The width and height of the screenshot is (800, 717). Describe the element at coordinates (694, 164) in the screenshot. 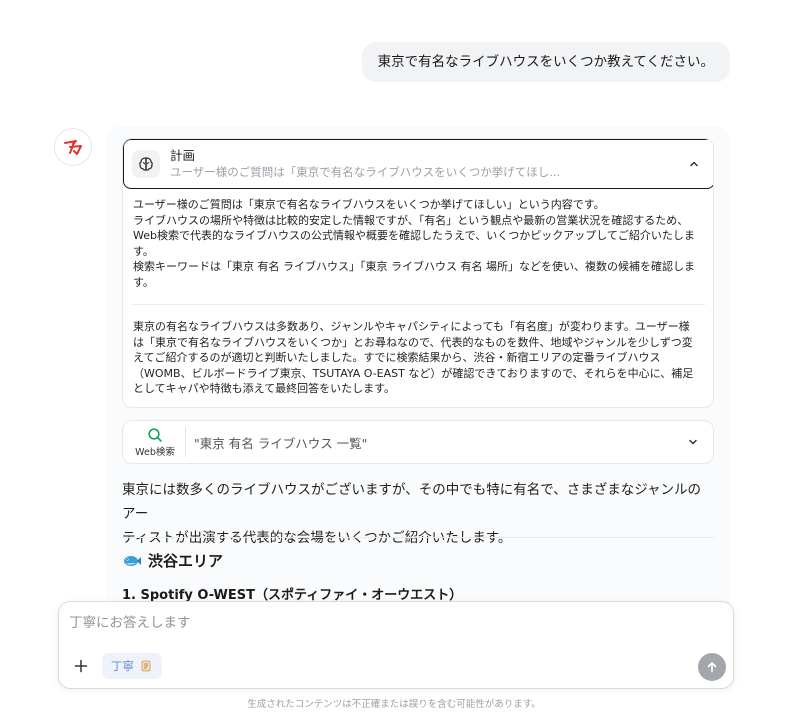

I see `chevron-up-icon` at that location.